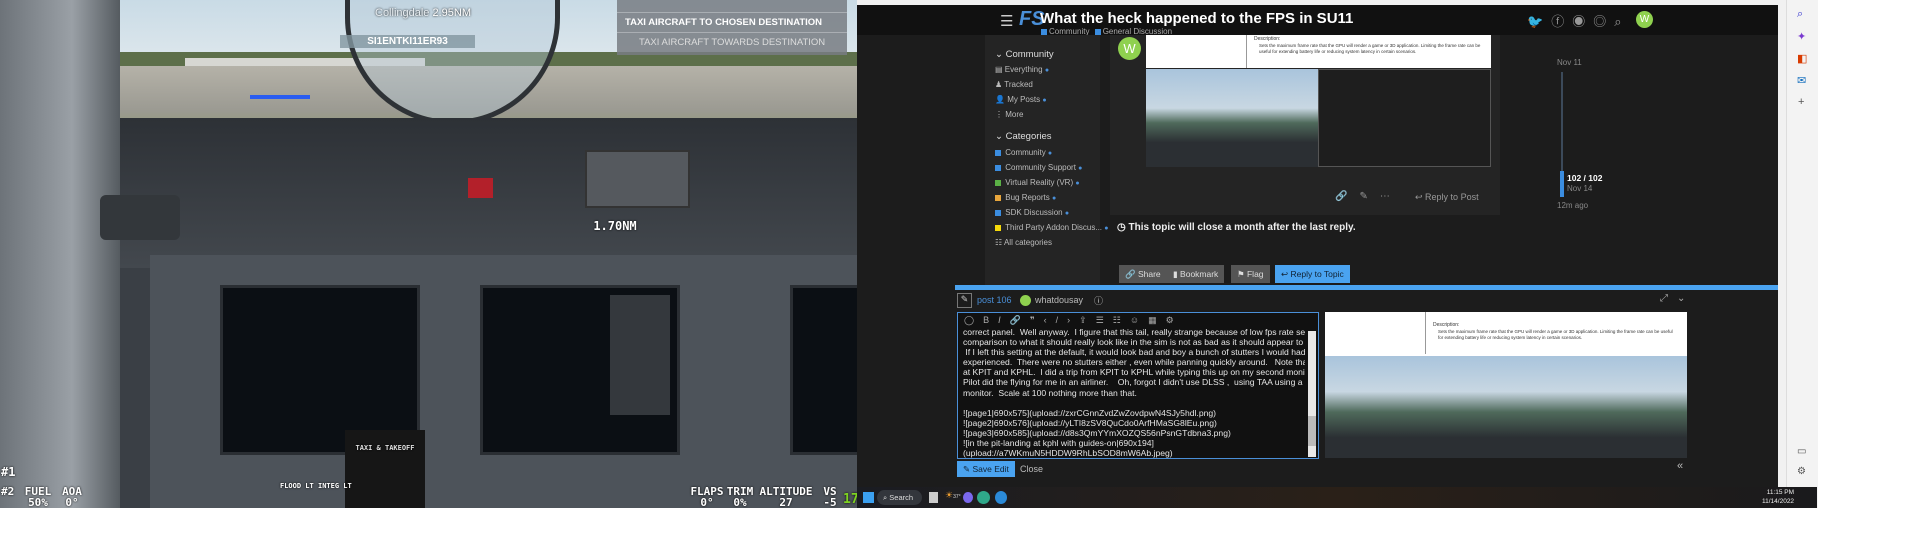 This screenshot has height=540, width=1920. Describe the element at coordinates (1037, 182) in the screenshot. I see `sidebar-category-vr: Virtual Reality (VR) ●` at that location.